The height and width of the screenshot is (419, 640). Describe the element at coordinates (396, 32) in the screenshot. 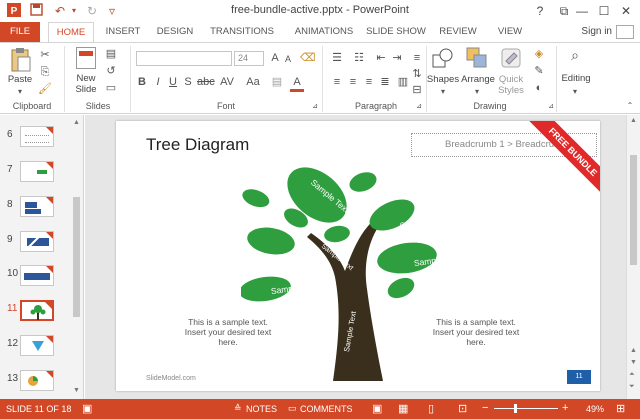

I see `tab-slide-show: SLIDE SHOW` at that location.